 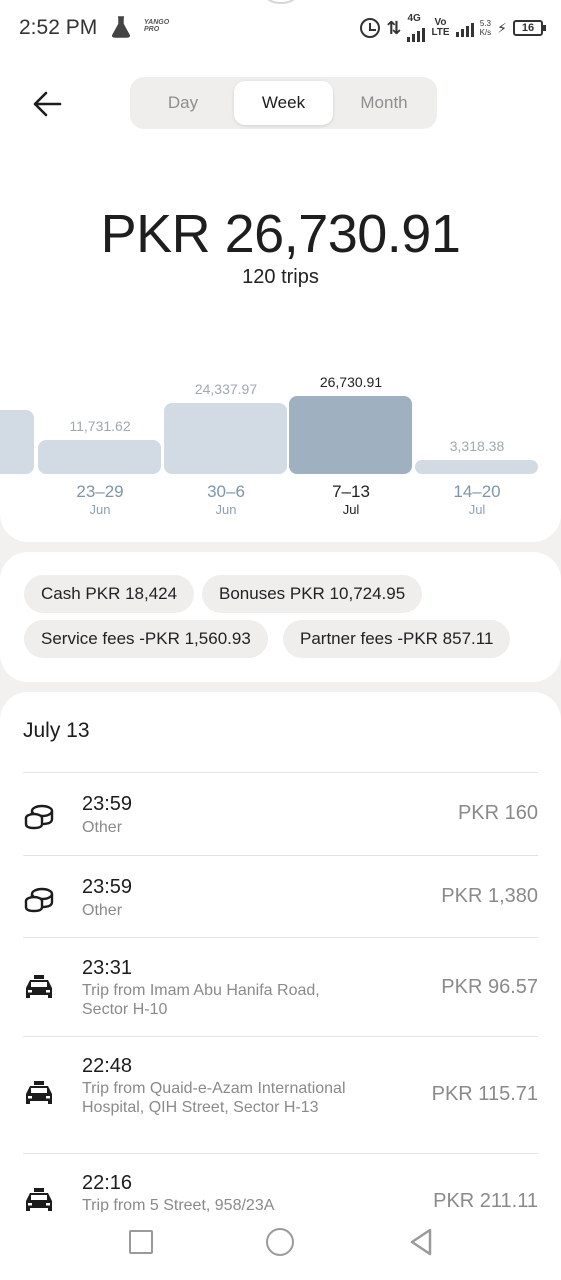 I want to click on system-nav-bar, so click(x=280, y=1246).